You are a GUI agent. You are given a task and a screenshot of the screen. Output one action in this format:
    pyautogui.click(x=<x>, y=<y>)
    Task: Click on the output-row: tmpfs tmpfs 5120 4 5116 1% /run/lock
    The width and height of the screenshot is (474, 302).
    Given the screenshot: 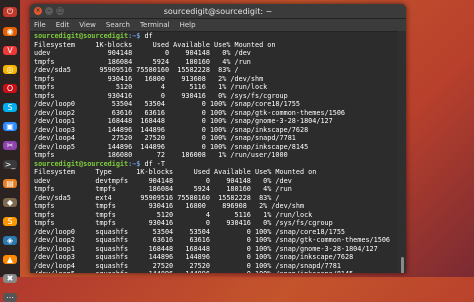 What is the action you would take?
    pyautogui.click(x=173, y=214)
    